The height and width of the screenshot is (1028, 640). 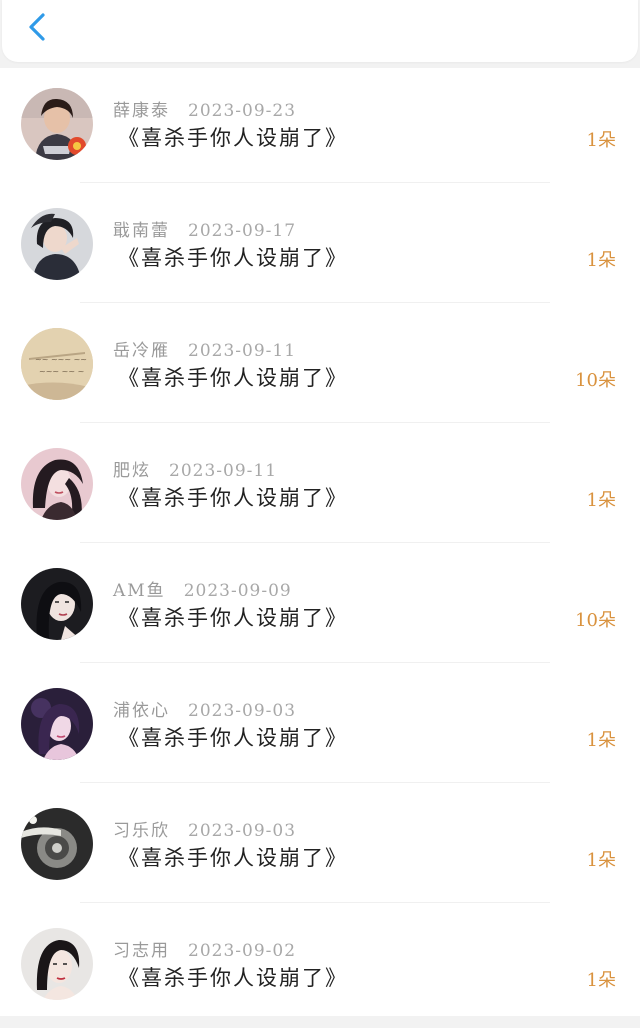 What do you see at coordinates (242, 111) in the screenshot?
I see `gift-date: 2023-09-23` at bounding box center [242, 111].